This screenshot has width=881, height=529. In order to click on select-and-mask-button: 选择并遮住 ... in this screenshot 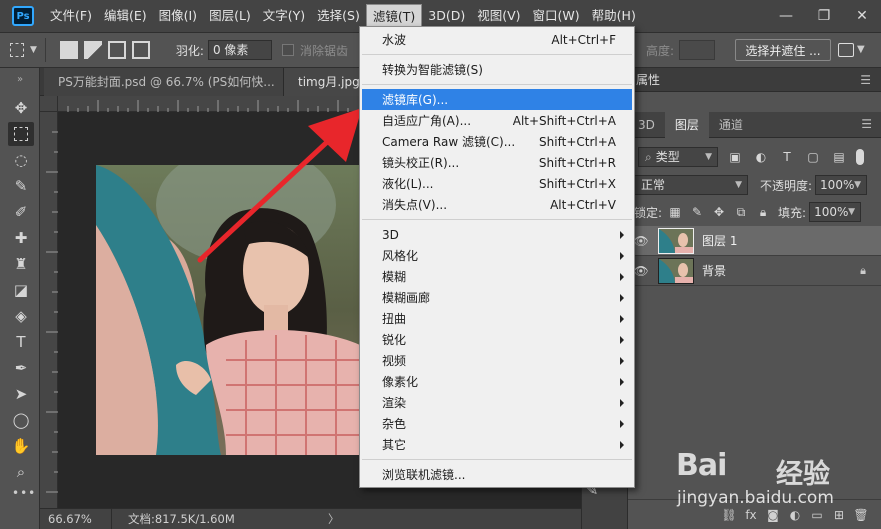, I will do `click(783, 50)`.